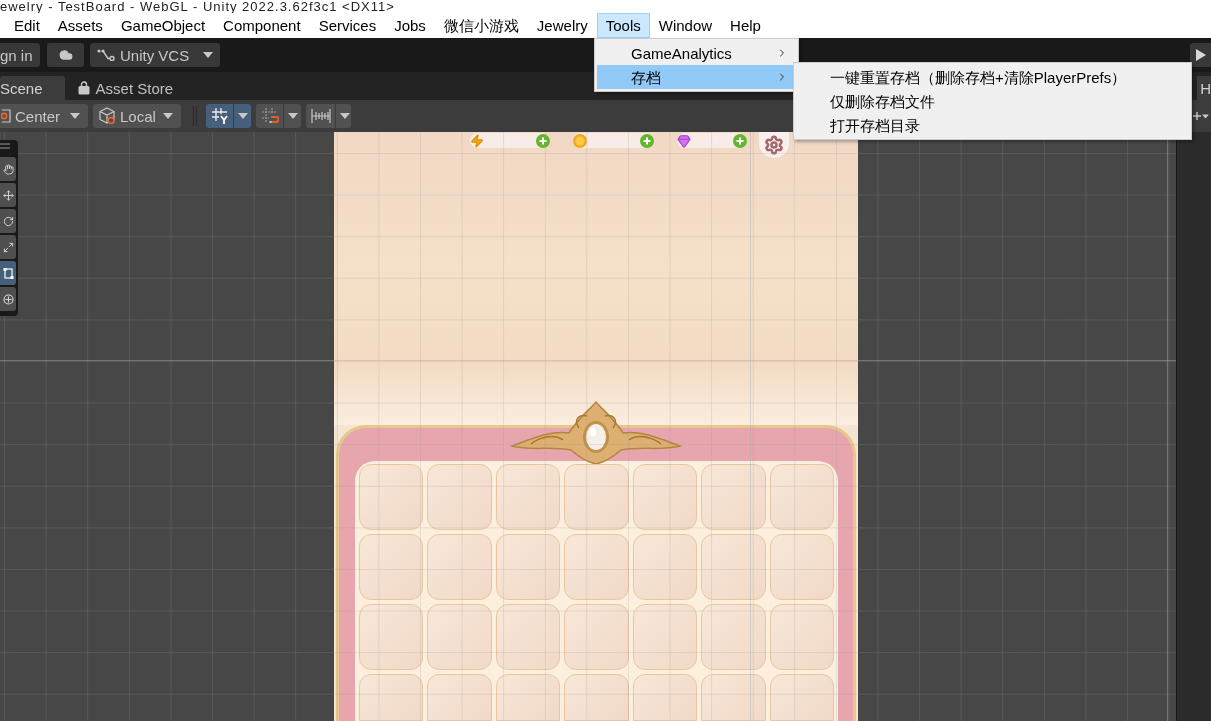 This screenshot has height=721, width=1211. What do you see at coordinates (347, 25) in the screenshot?
I see `menu-item: Services` at bounding box center [347, 25].